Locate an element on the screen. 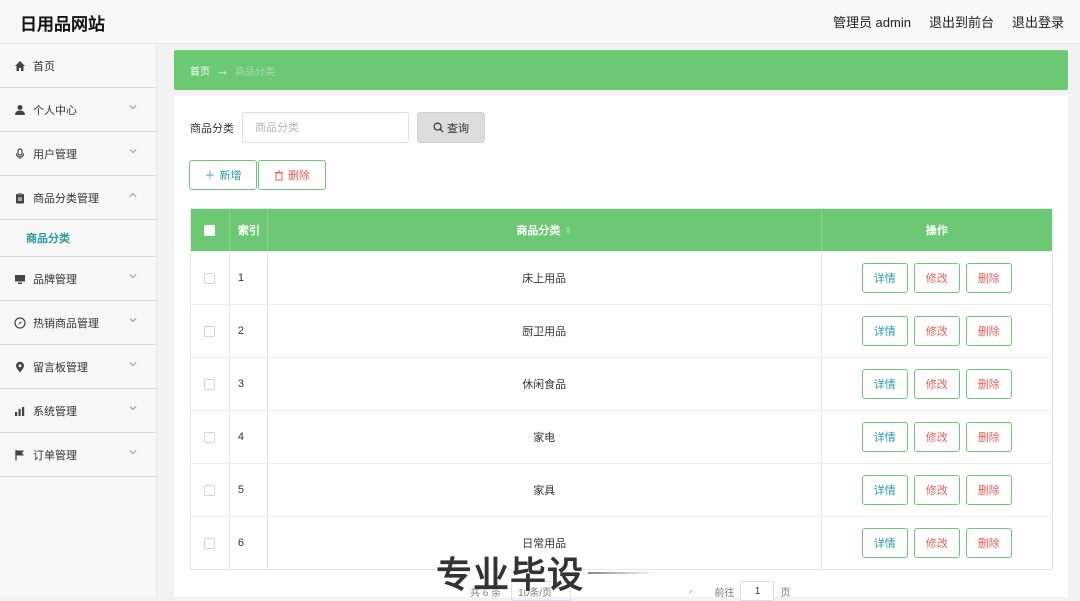  table-row: 6 日常用品 详情 修改 删除 is located at coordinates (621, 542).